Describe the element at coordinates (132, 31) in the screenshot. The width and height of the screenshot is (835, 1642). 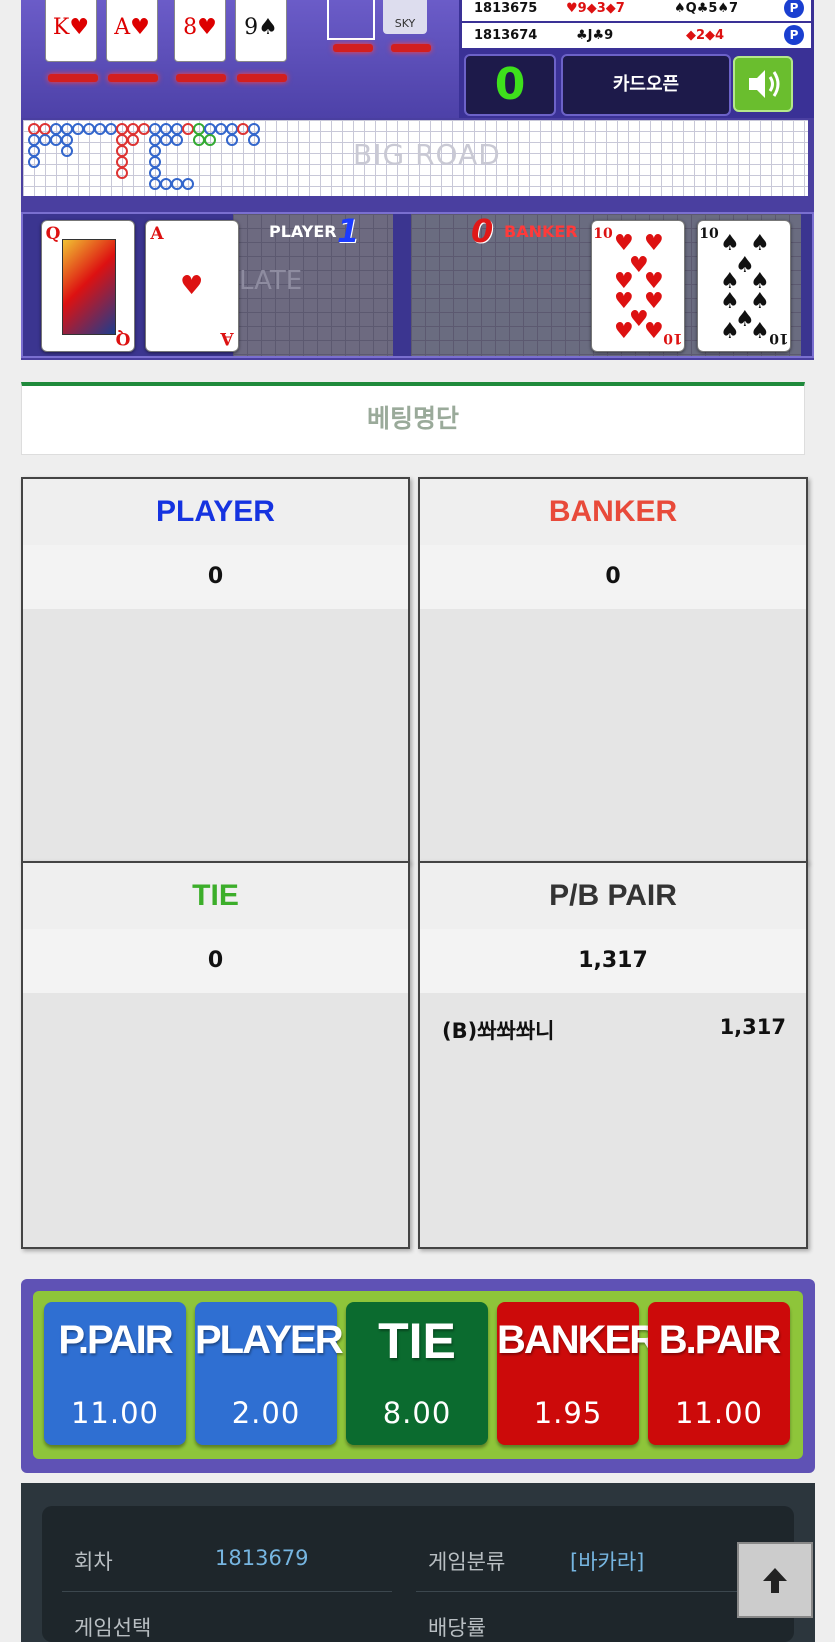
I see `table-card: A♥` at that location.